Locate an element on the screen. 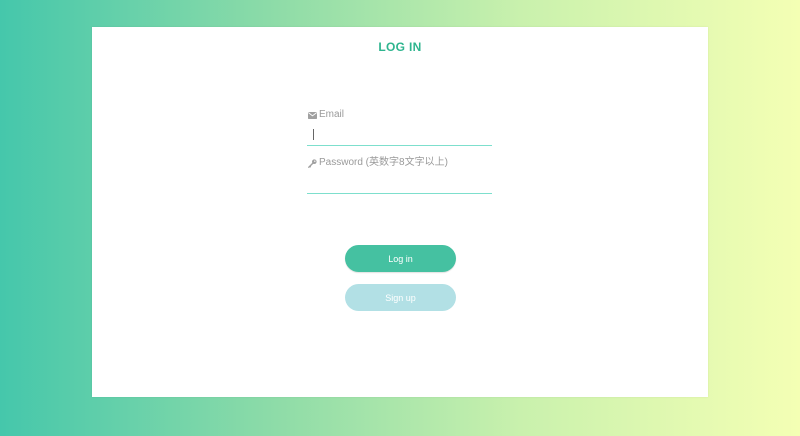  login-button: Log in is located at coordinates (400, 258).